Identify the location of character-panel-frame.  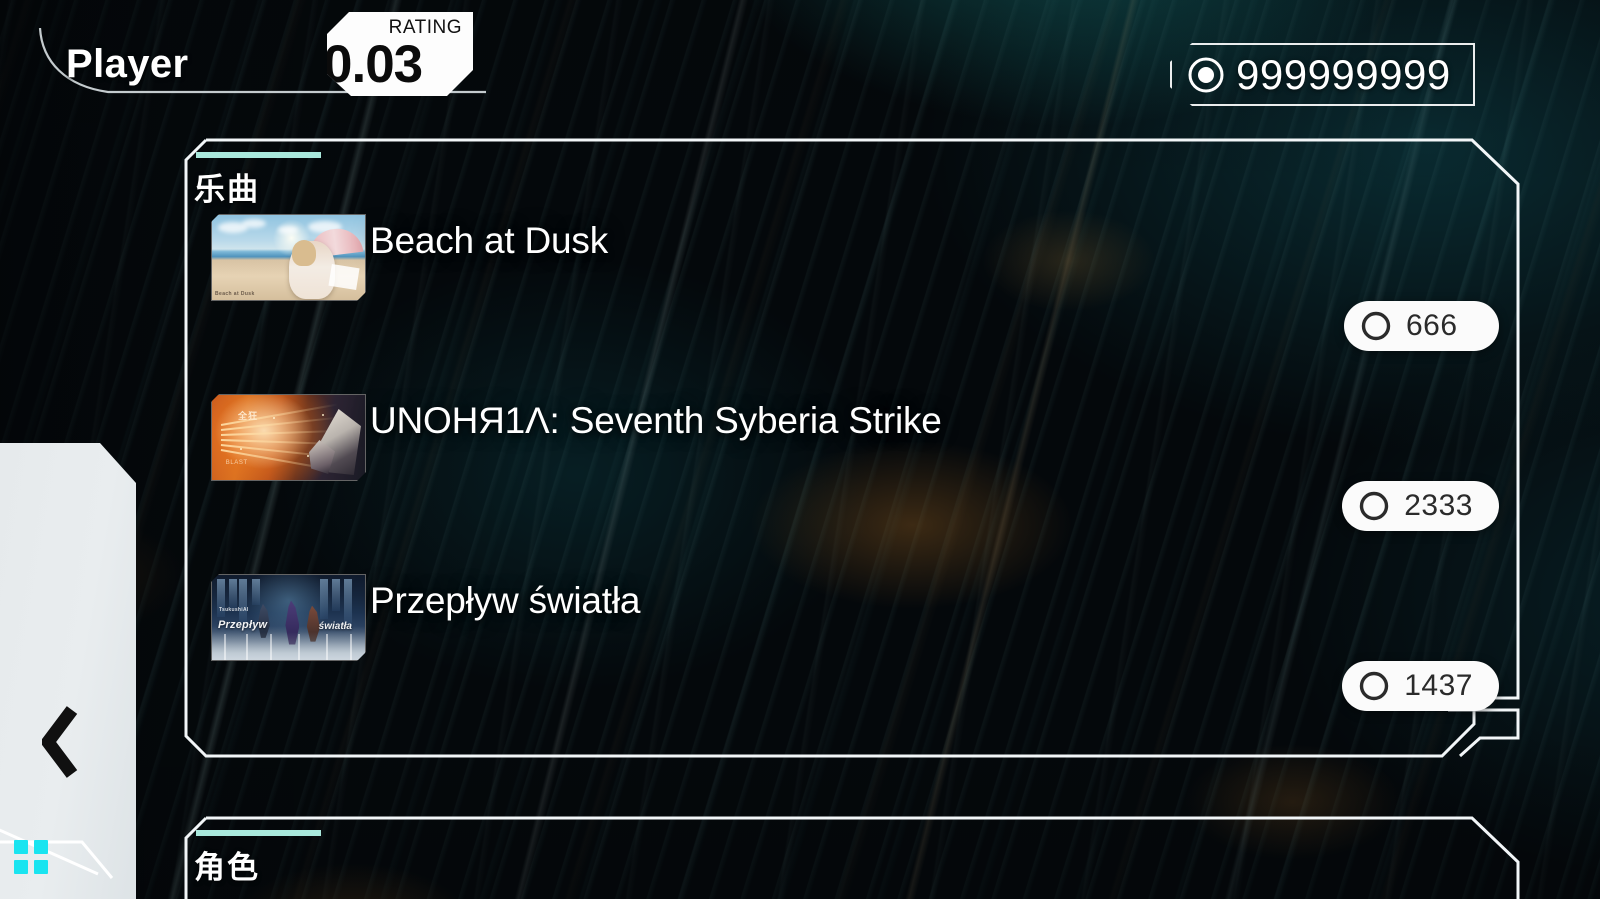
(852, 857).